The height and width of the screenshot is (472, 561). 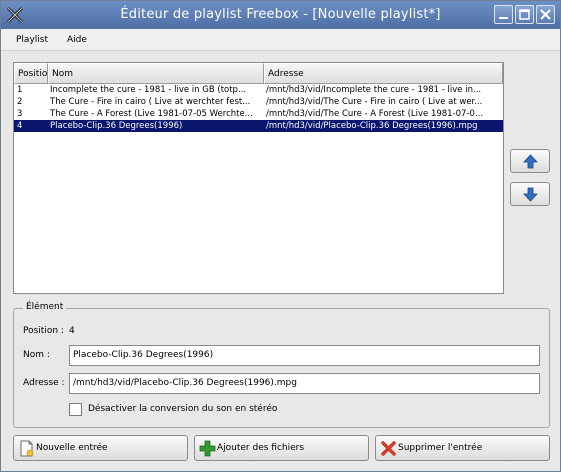 I want to click on maximize-icon, so click(x=524, y=14).